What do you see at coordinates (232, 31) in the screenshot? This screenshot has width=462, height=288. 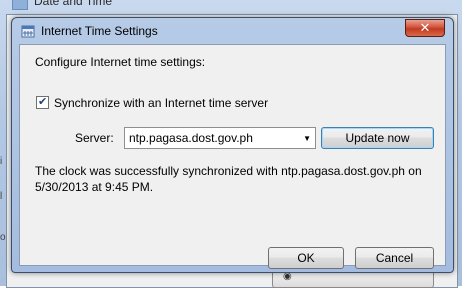 I see `dialog-titlebar: Internet Time Settings ✕` at bounding box center [232, 31].